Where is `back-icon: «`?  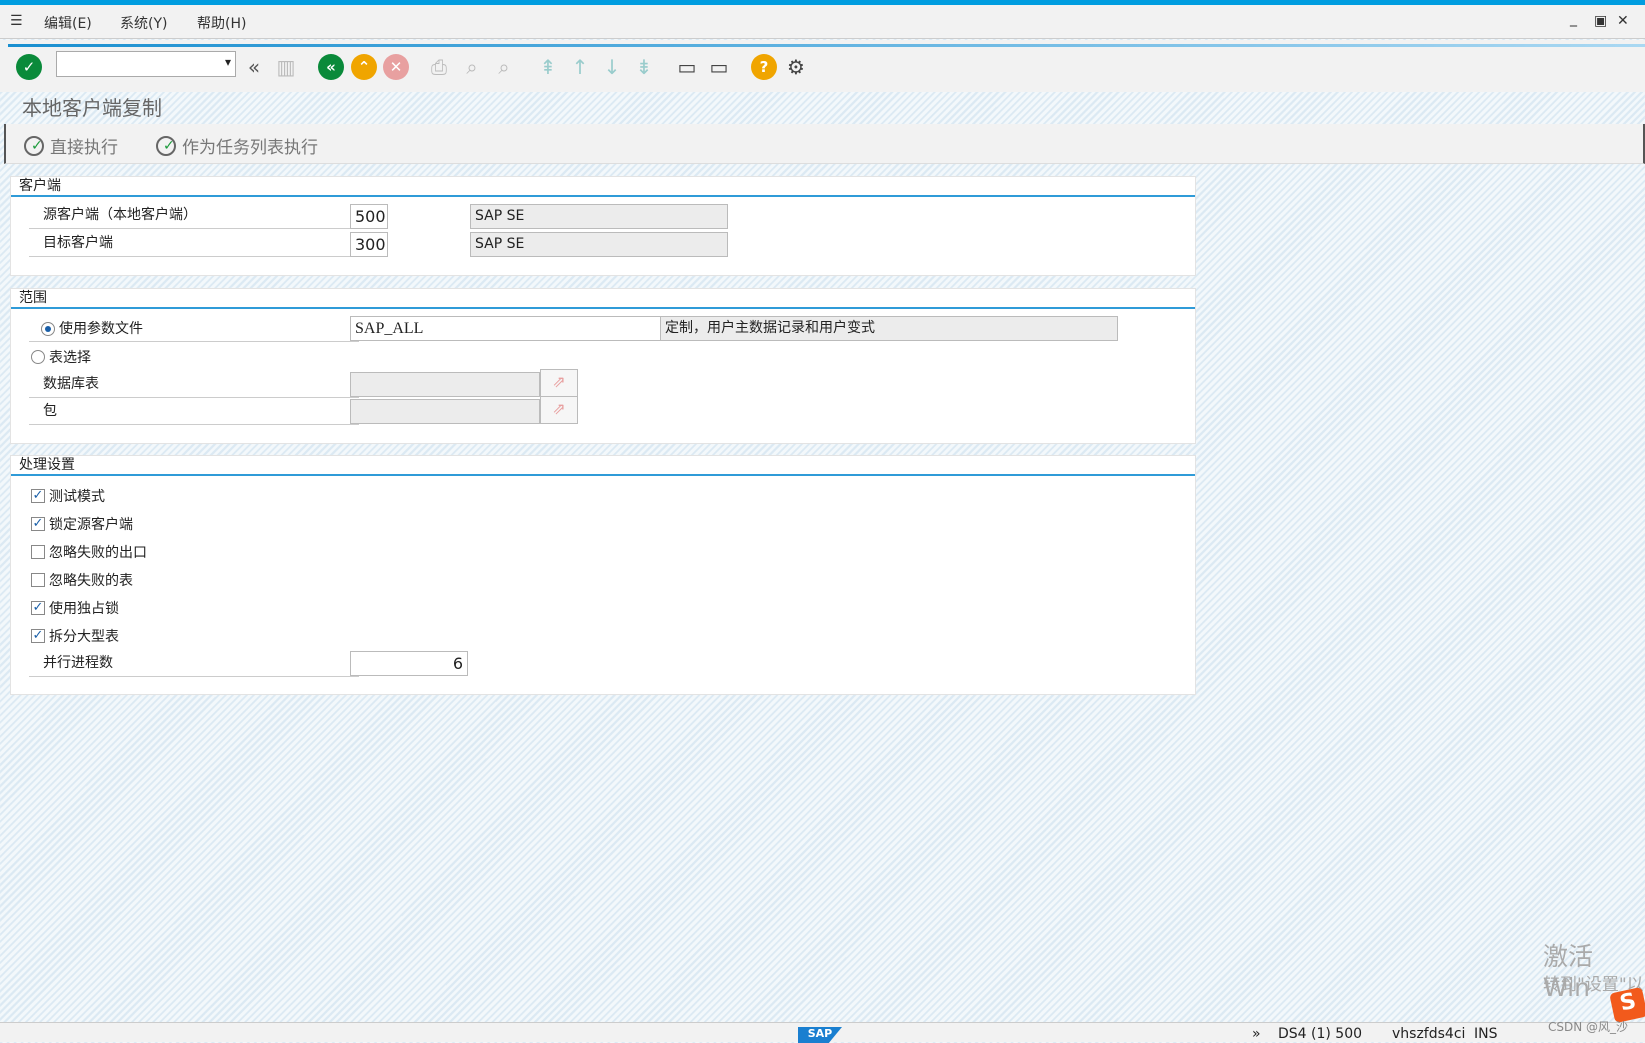 back-icon: « is located at coordinates (254, 67).